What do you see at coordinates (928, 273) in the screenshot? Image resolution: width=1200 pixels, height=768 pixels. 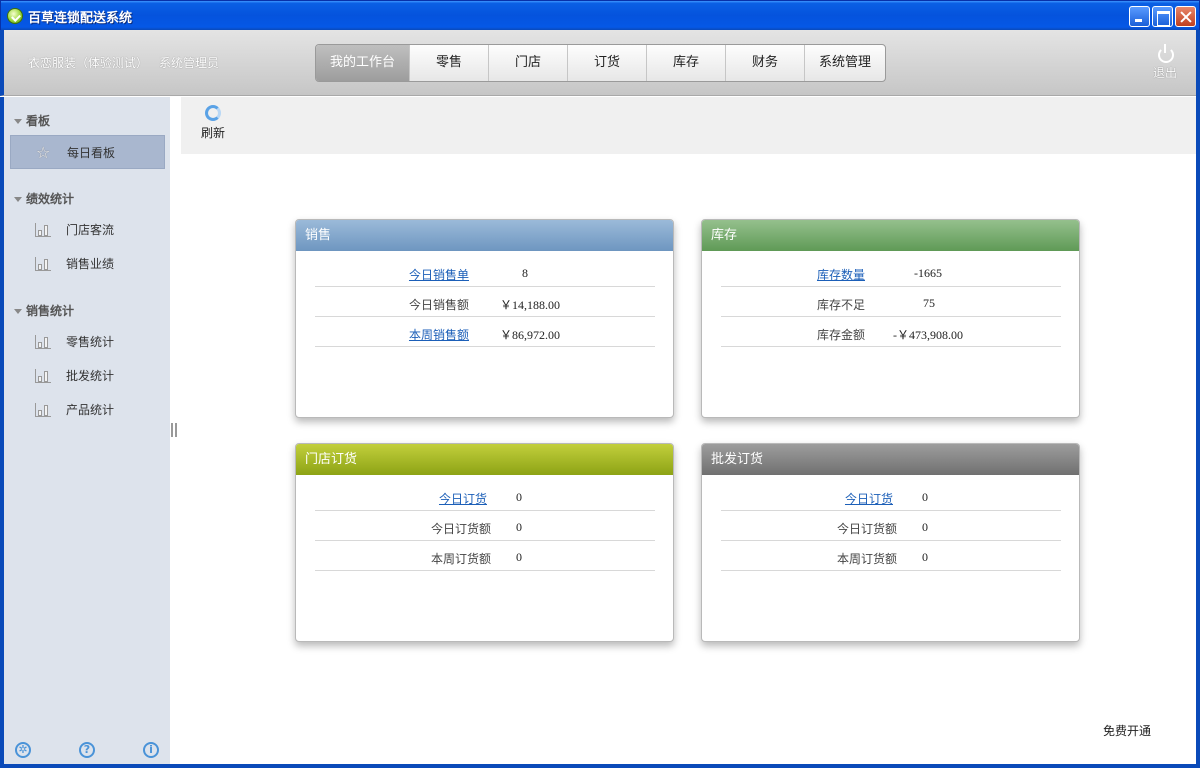 I see `stock-quantity-value: -1665` at bounding box center [928, 273].